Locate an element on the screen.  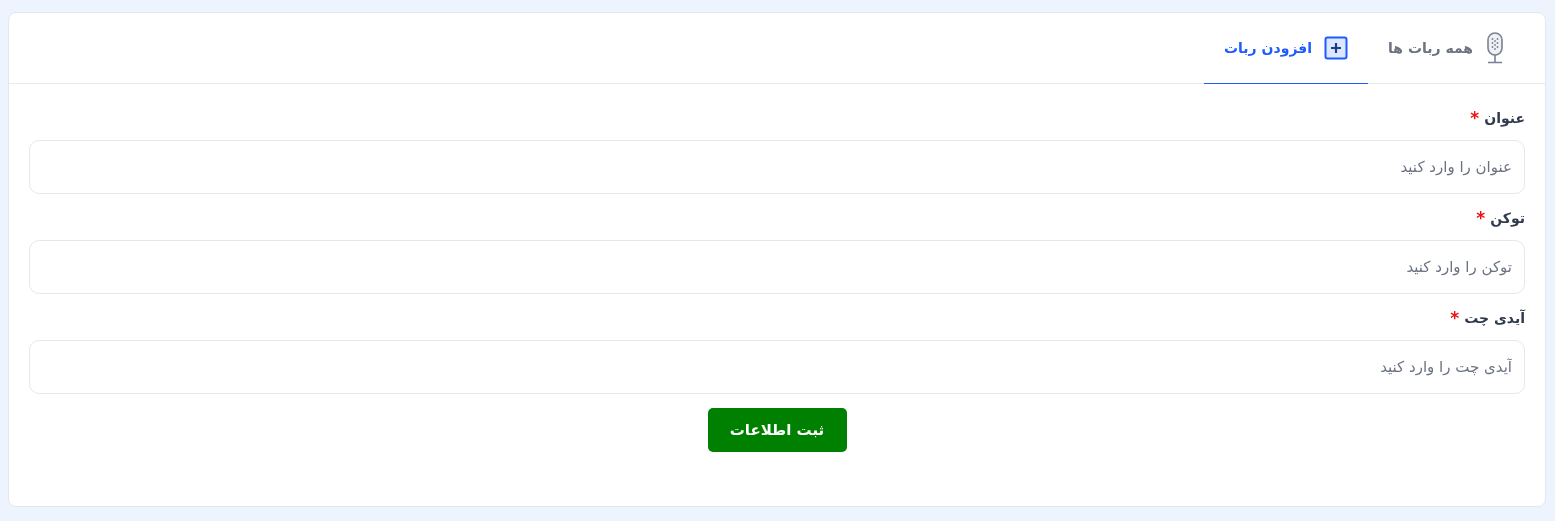
input-field: آیدی چت را وارد کنید is located at coordinates (777, 367).